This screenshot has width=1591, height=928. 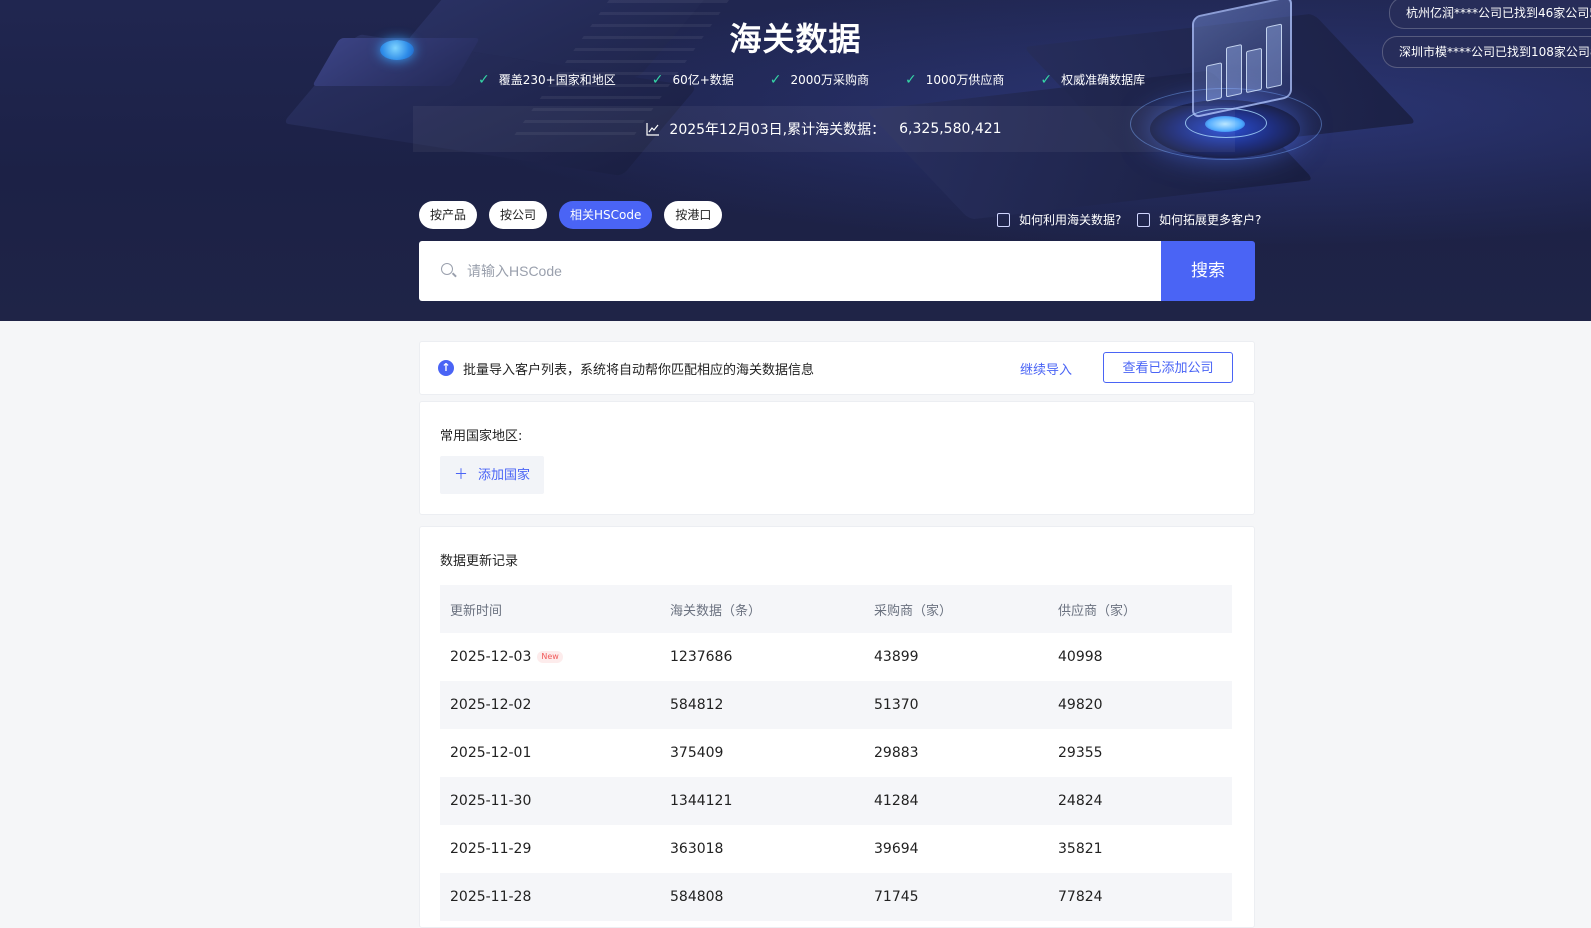 What do you see at coordinates (491, 849) in the screenshot?
I see `date-cell: 2025-11-29` at bounding box center [491, 849].